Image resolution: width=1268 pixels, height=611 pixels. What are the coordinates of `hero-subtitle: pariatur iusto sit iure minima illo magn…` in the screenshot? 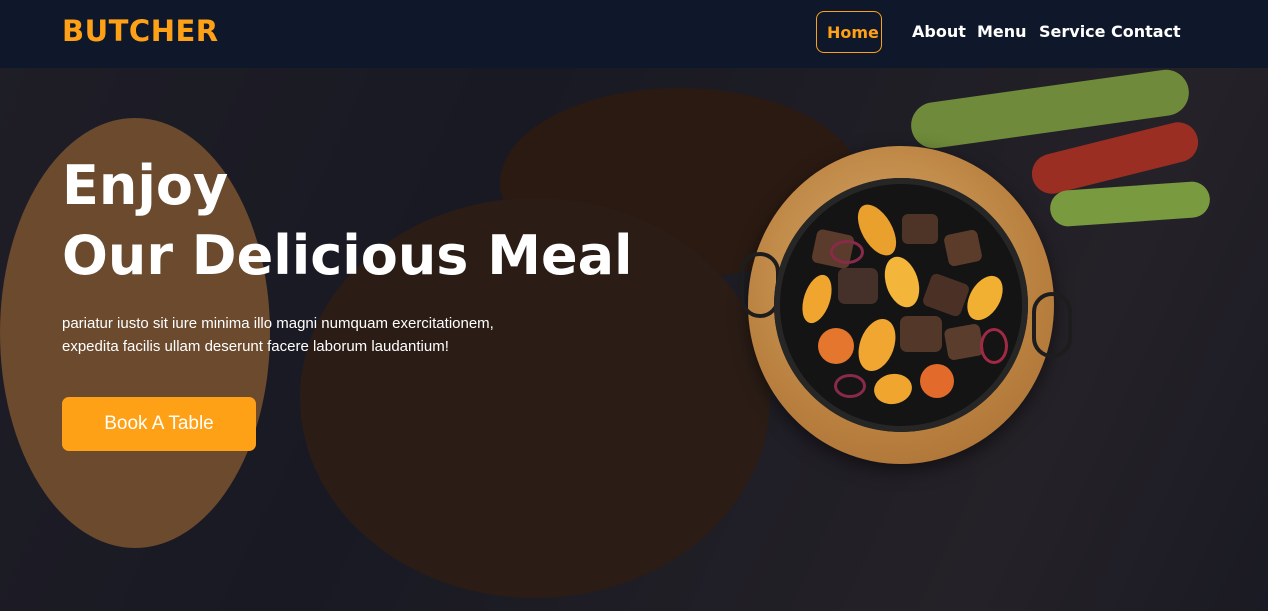 It's located at (278, 335).